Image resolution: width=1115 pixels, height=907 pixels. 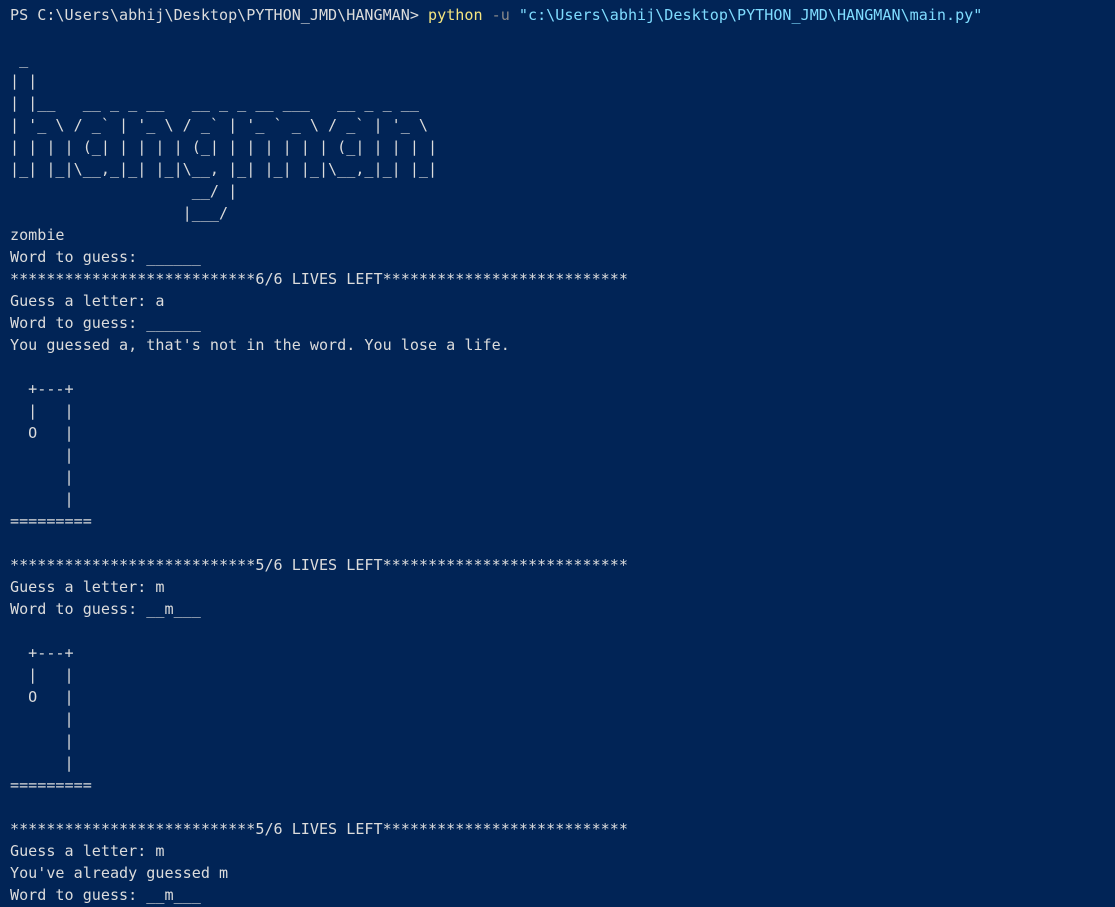 I want to click on prompt-command: python, so click(x=455, y=15).